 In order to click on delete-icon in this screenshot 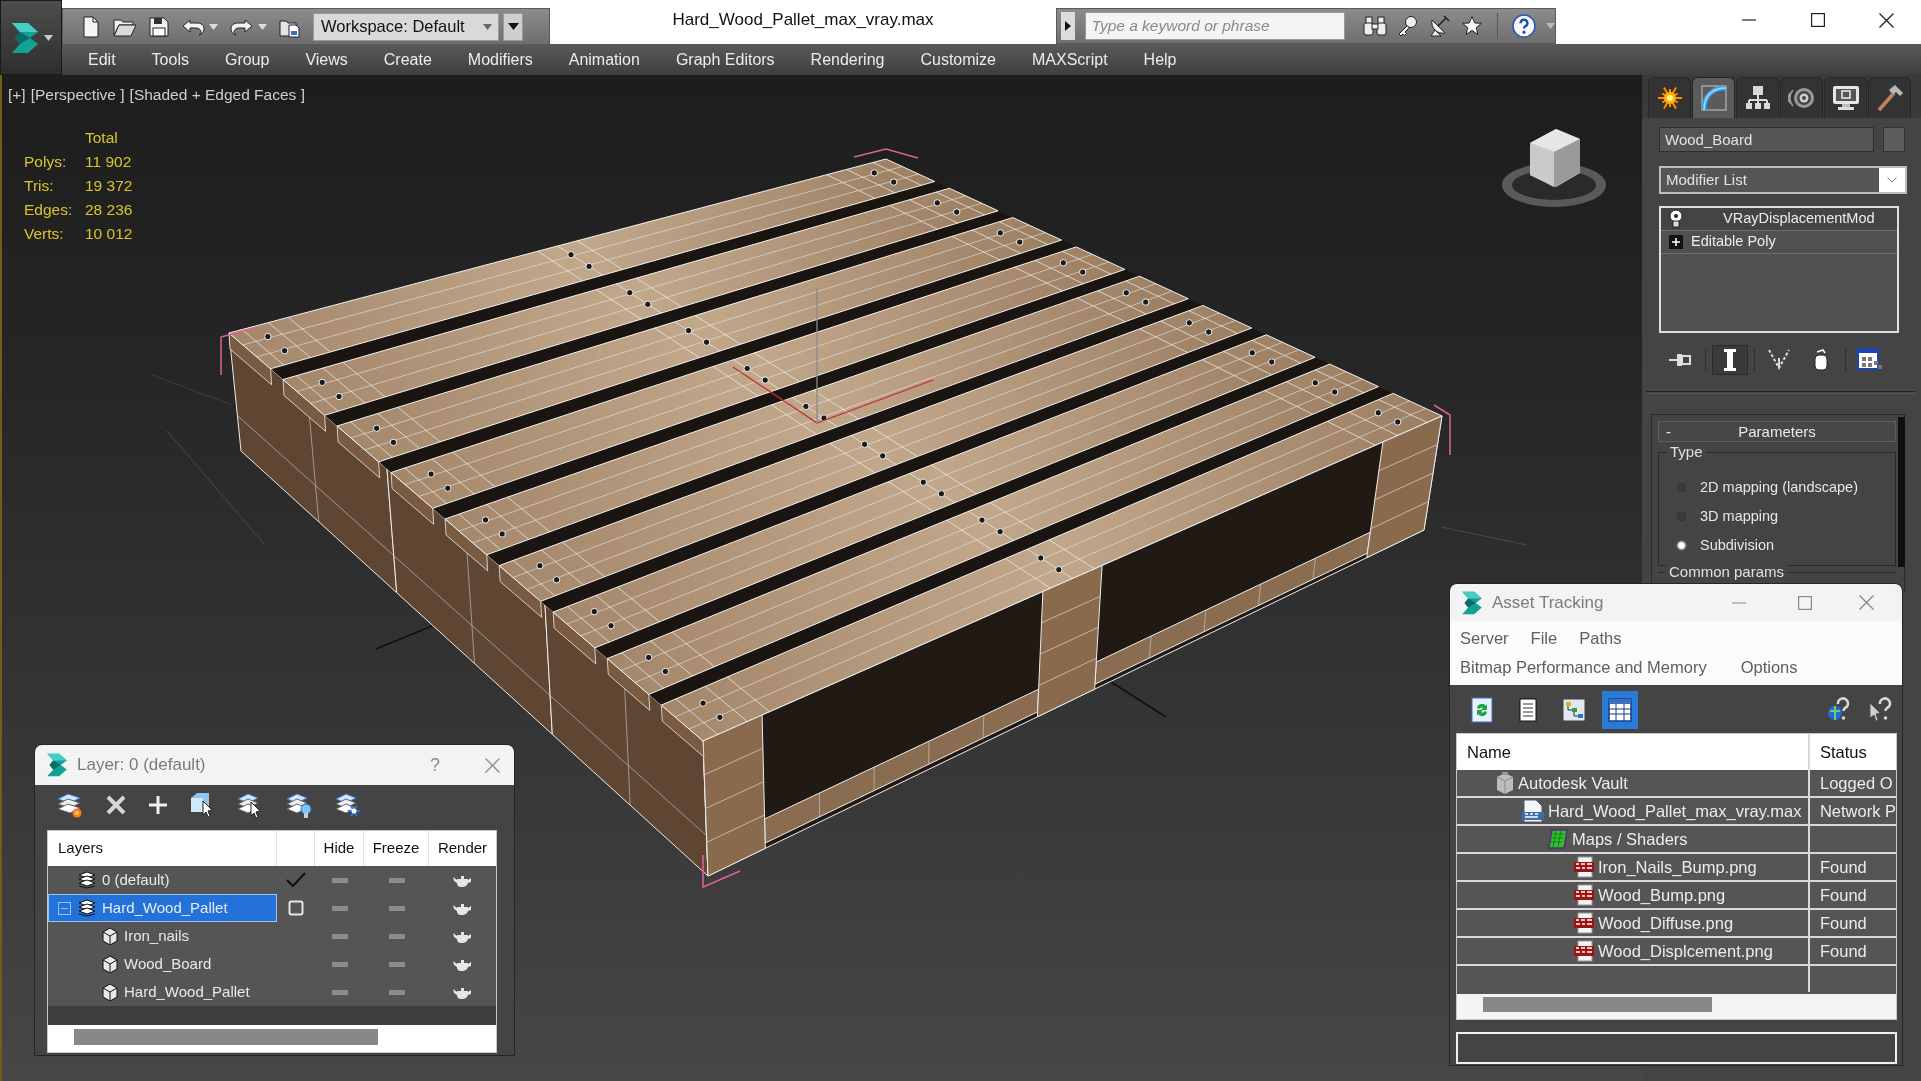, I will do `click(116, 805)`.